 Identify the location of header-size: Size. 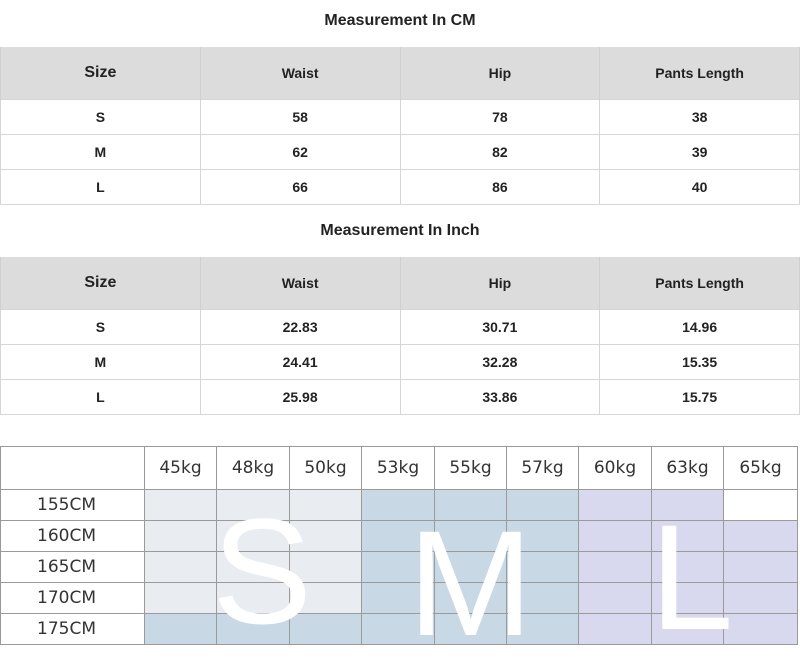
(100, 73).